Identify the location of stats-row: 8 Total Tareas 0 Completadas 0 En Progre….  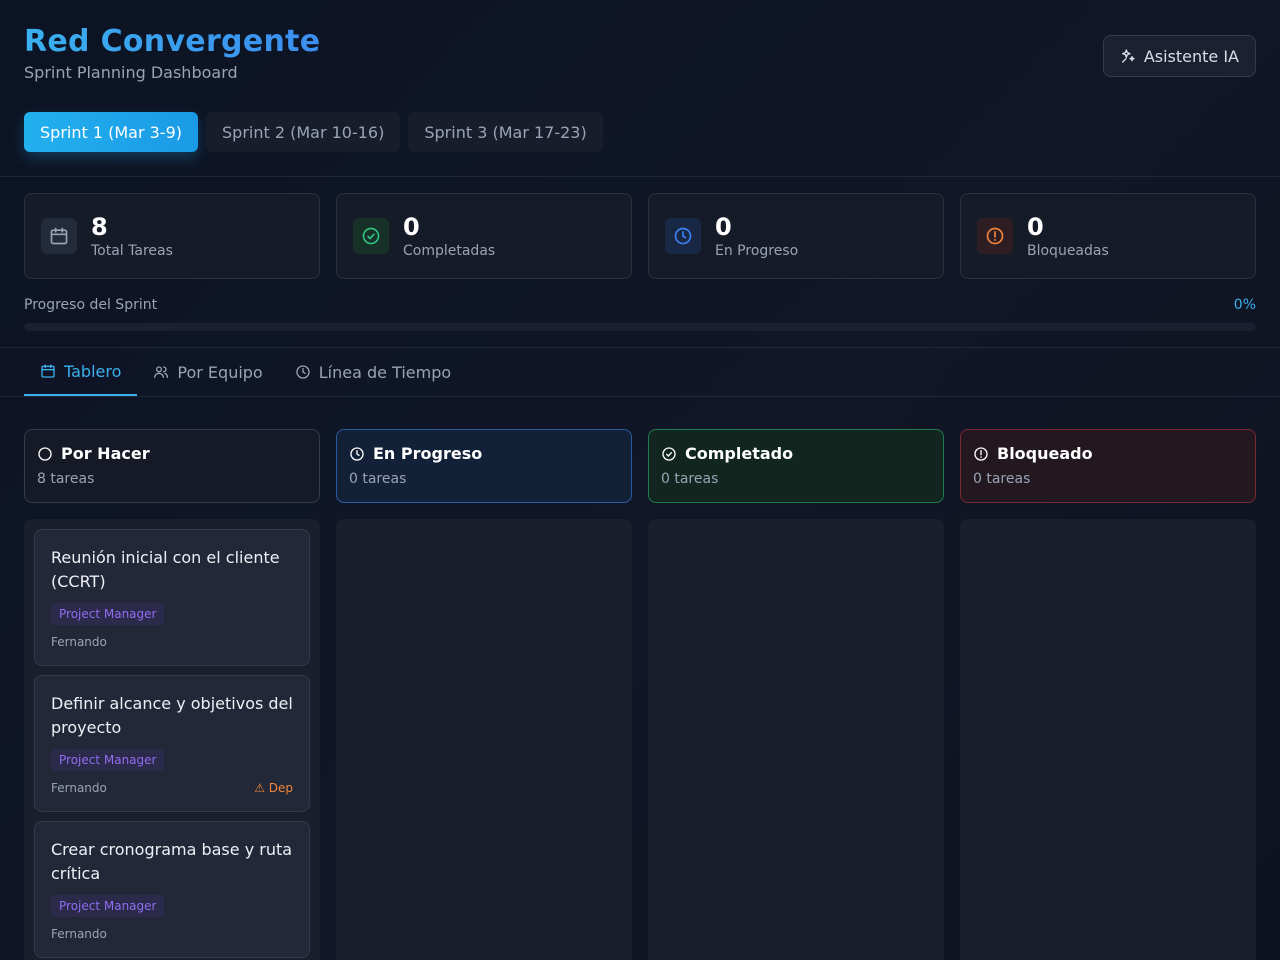
(640, 236).